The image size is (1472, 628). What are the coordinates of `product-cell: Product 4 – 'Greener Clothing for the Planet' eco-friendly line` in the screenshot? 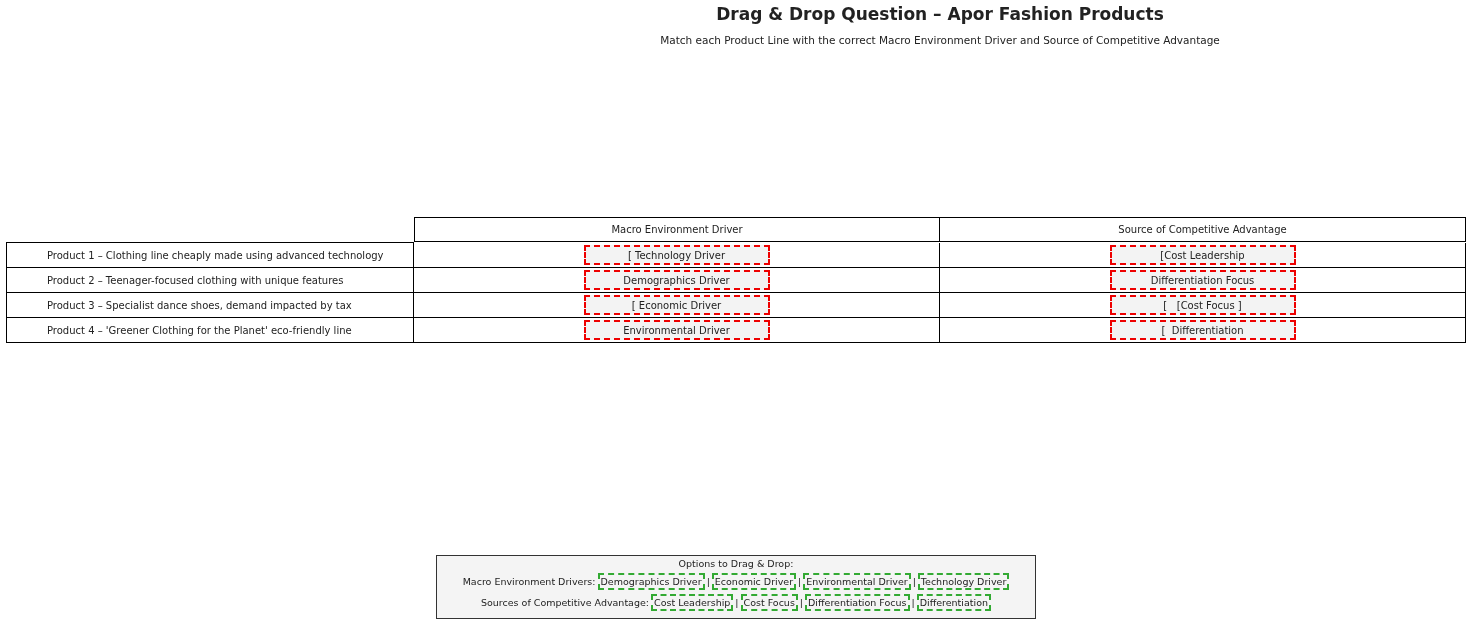 It's located at (210, 330).